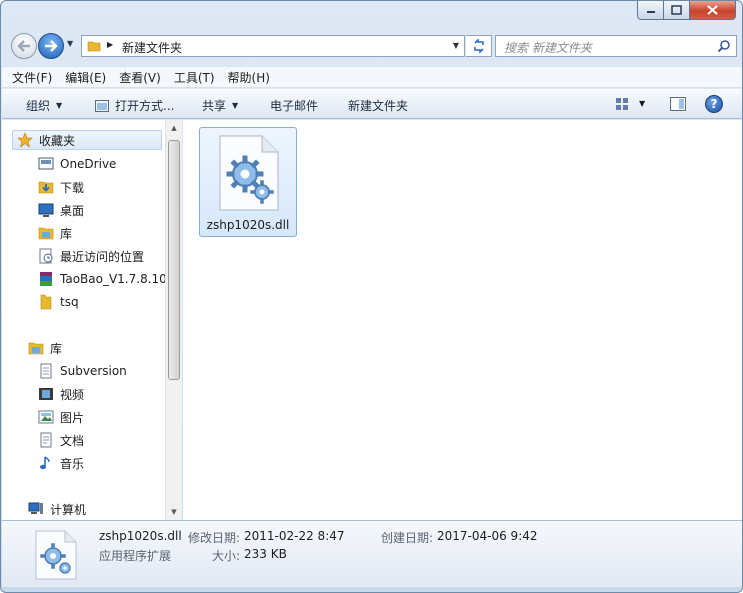 This screenshot has height=593, width=743. I want to click on address-bar: ▶ 新建文件夹 ▼, so click(273, 46).